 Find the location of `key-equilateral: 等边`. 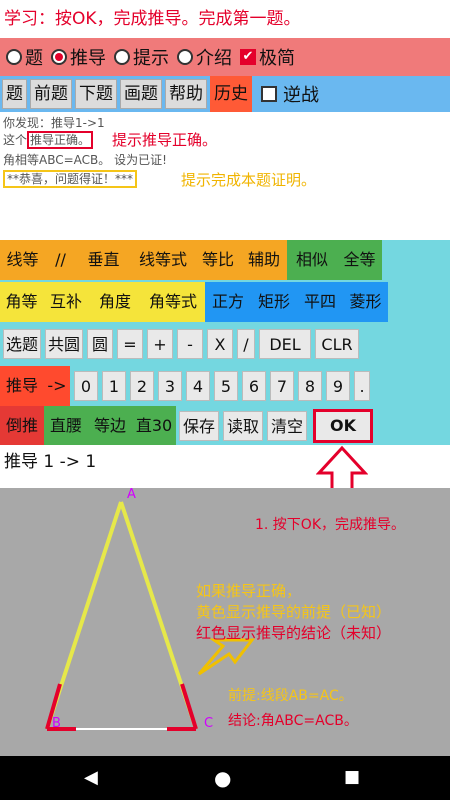

key-equilateral: 等边 is located at coordinates (110, 426).